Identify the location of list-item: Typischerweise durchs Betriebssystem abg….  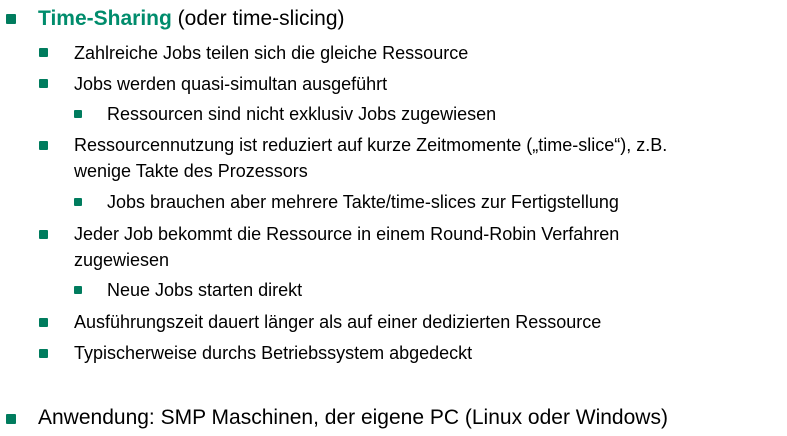
(273, 353).